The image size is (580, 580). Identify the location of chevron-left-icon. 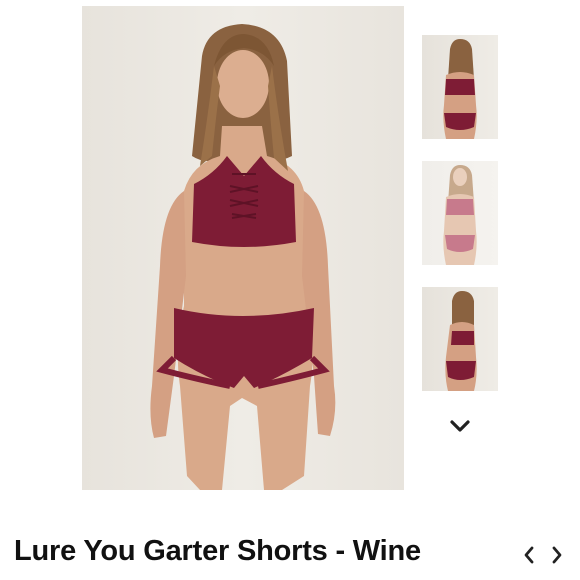
(529, 555).